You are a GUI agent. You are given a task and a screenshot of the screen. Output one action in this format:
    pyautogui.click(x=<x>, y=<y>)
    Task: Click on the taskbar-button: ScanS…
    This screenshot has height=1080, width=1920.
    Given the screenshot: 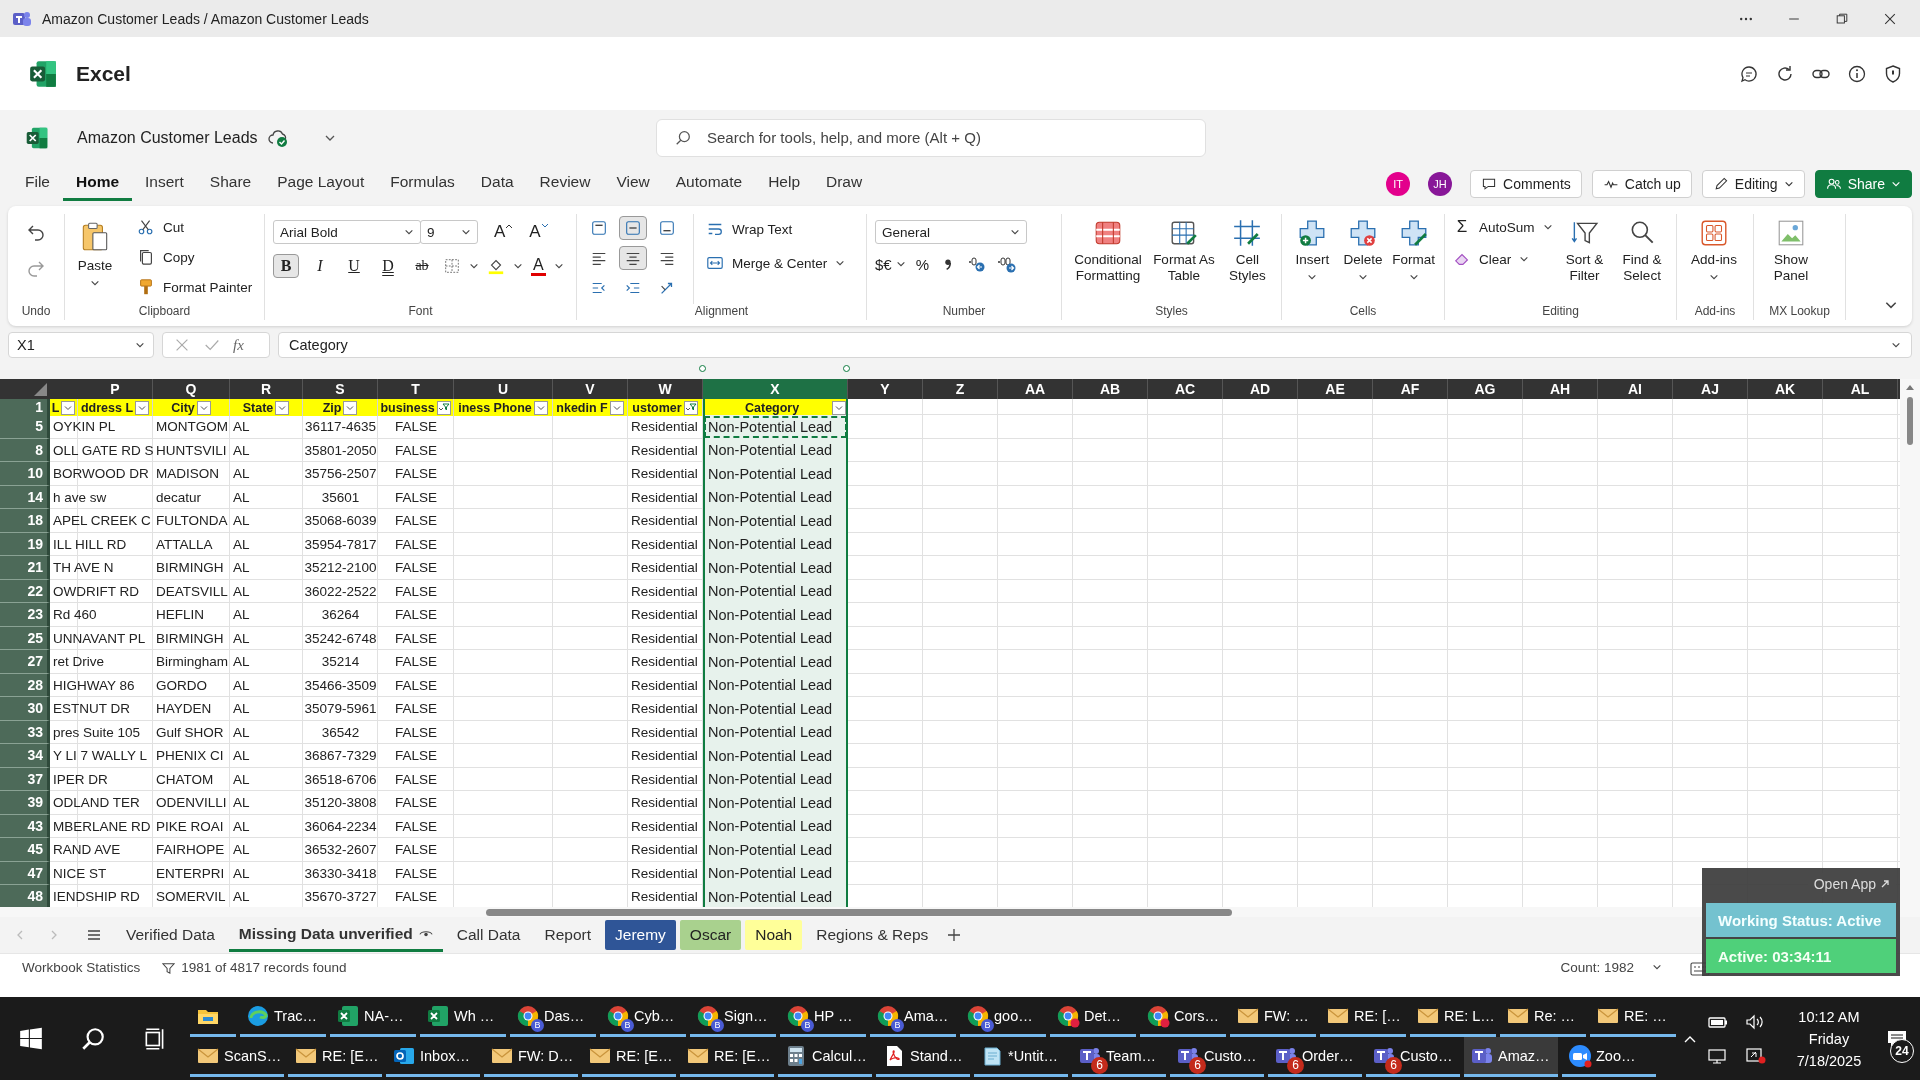 What is the action you would take?
    pyautogui.click(x=237, y=1057)
    